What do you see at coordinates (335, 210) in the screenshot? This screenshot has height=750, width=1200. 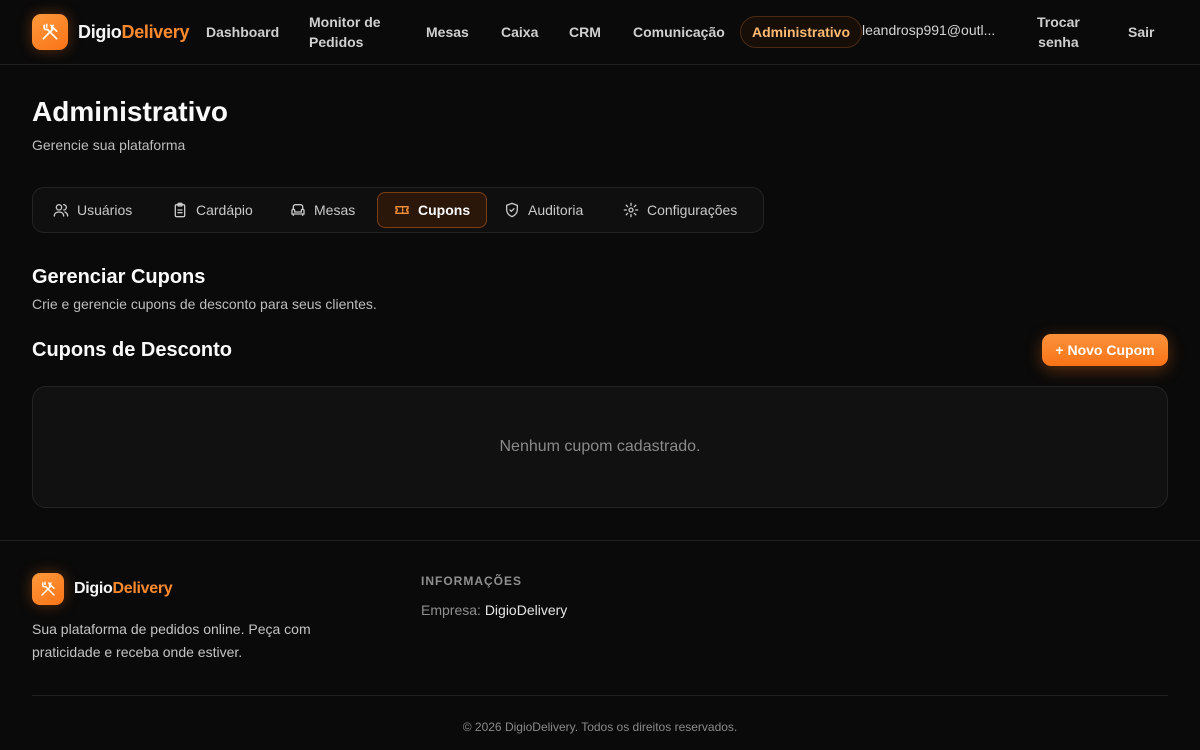 I see `tab-mesas-label: Mesas` at bounding box center [335, 210].